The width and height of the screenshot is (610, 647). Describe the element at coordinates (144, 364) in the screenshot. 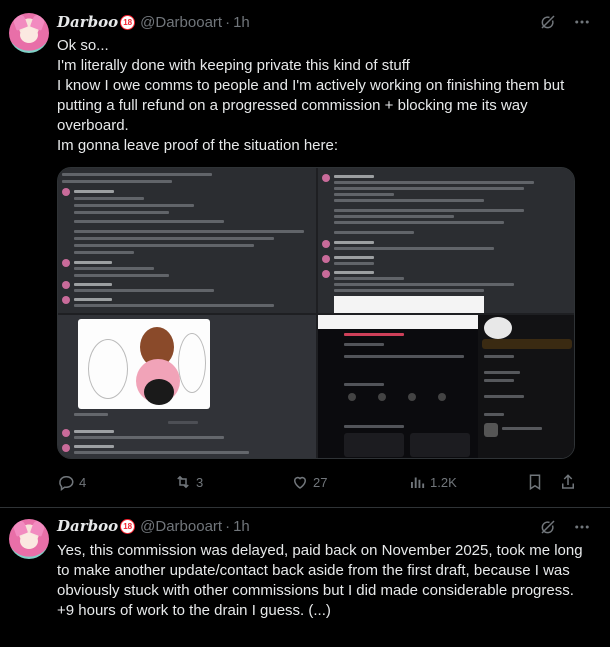

I see `artwork-preview` at that location.